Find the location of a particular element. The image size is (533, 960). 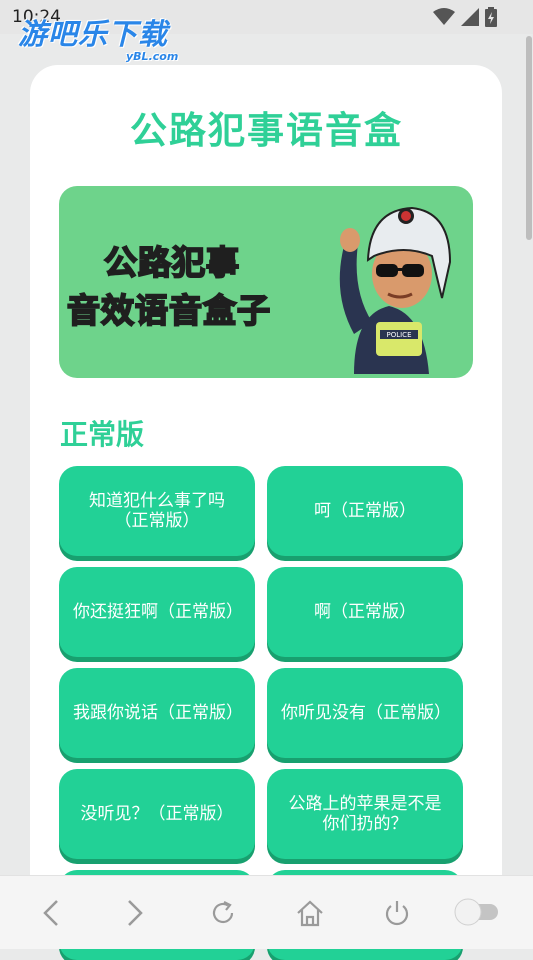

police-officer-illustration: POLICE is located at coordinates (395, 290).